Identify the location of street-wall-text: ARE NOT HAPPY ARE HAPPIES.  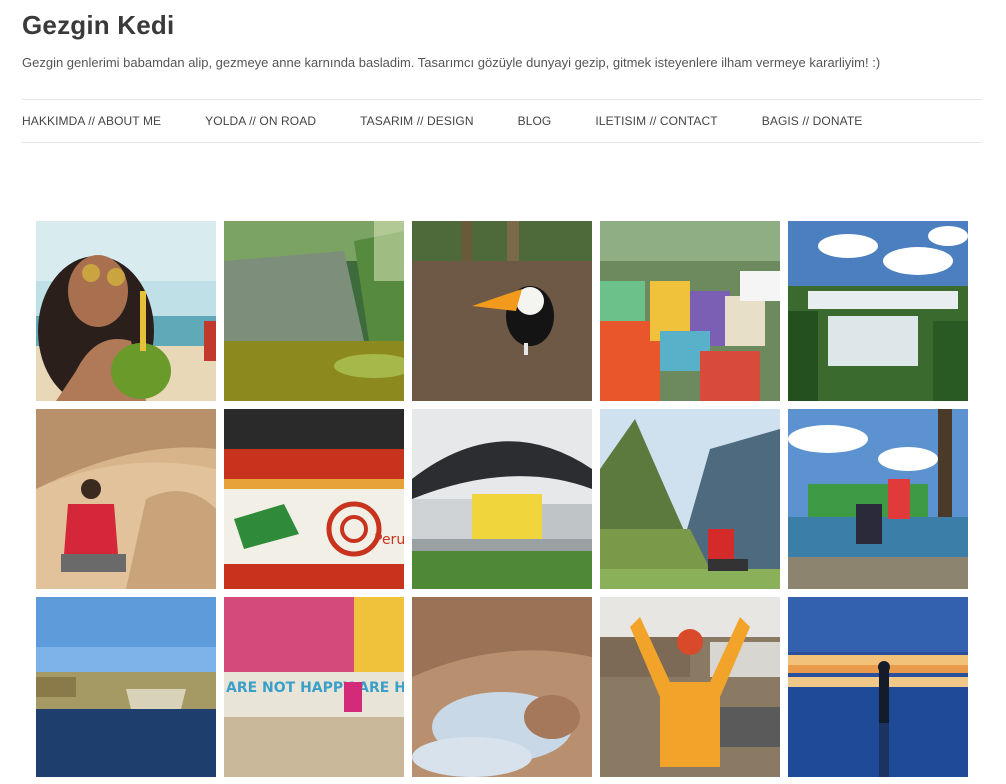
(315, 688).